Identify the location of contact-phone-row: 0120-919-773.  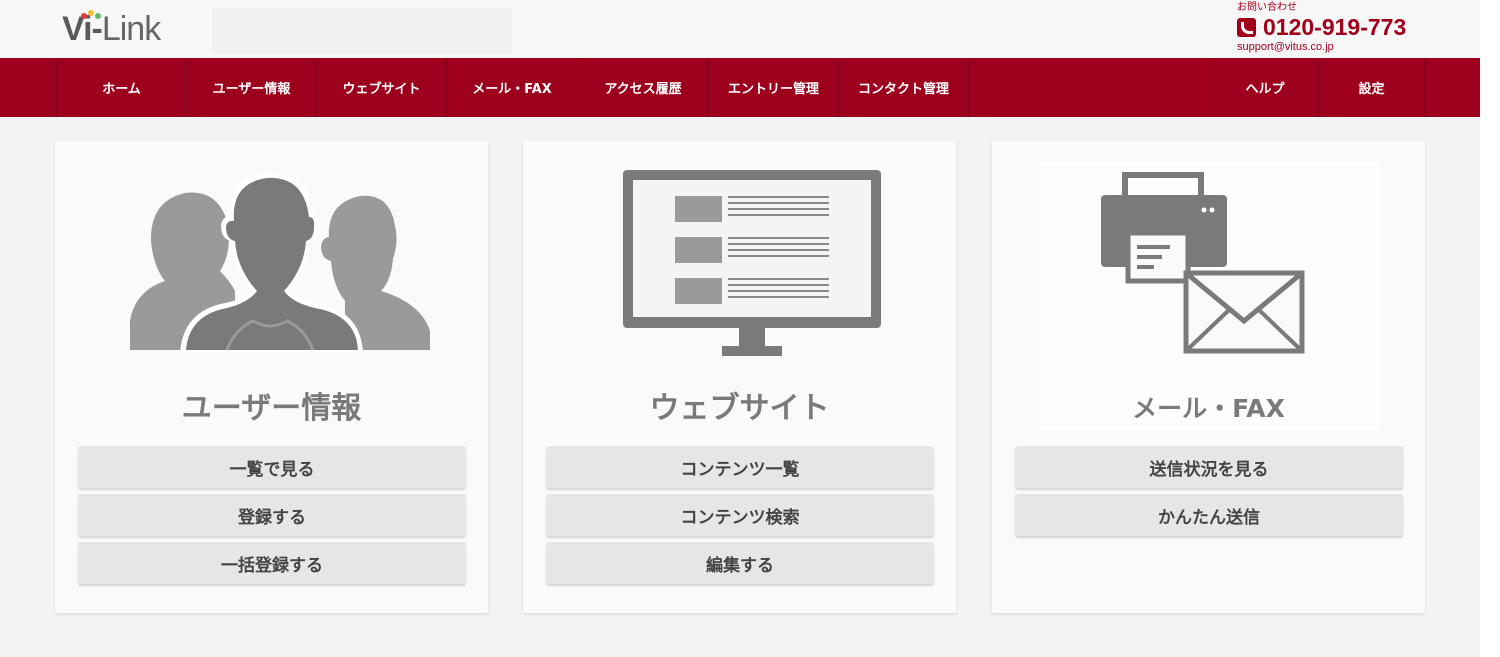
(1337, 27).